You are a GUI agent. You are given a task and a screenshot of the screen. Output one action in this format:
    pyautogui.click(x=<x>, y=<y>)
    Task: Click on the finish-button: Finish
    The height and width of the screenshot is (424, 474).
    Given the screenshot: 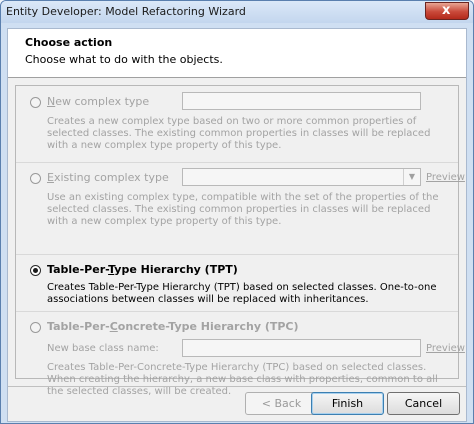 What is the action you would take?
    pyautogui.click(x=347, y=403)
    